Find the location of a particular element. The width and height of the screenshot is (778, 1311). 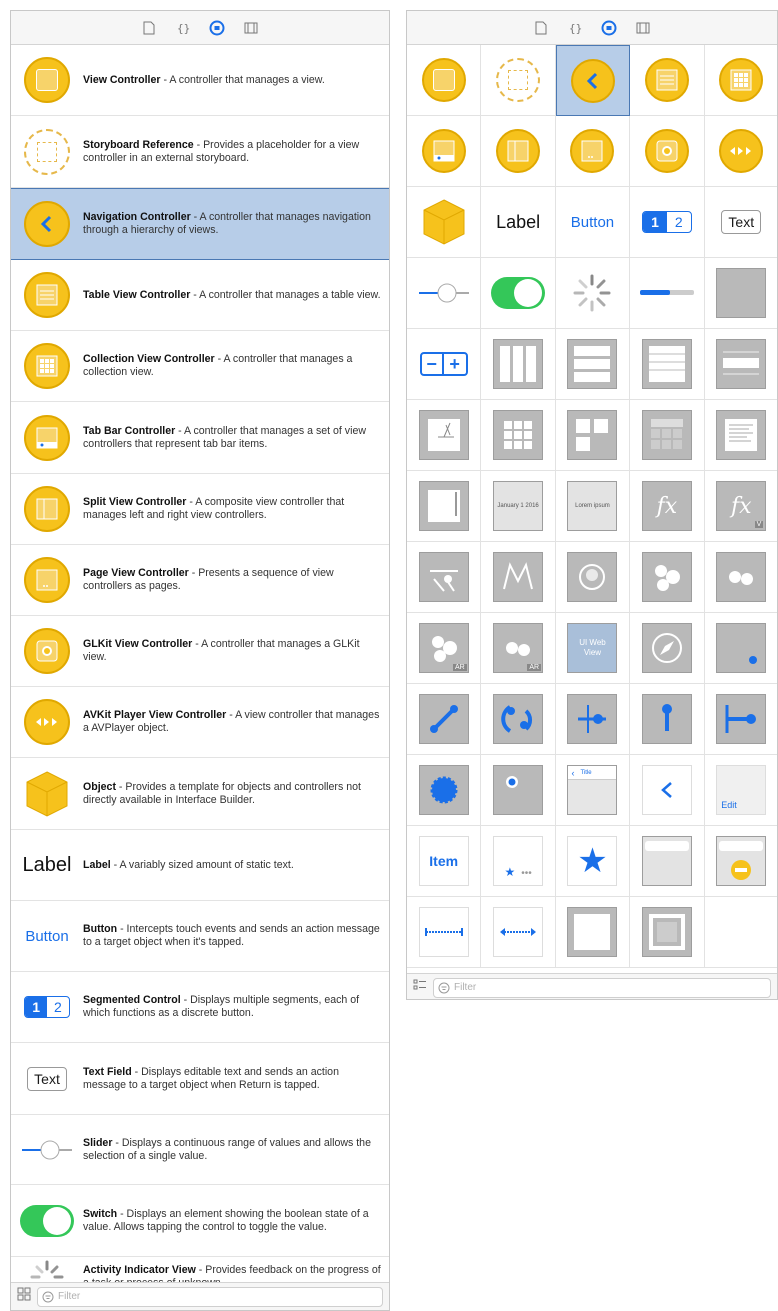

grid-fixed-space-bar-button is located at coordinates (444, 932).